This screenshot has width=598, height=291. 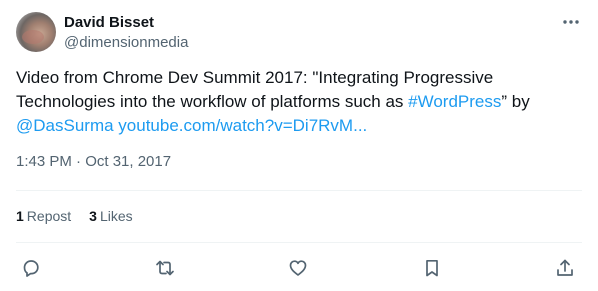 I want to click on share-icon, so click(x=565, y=268).